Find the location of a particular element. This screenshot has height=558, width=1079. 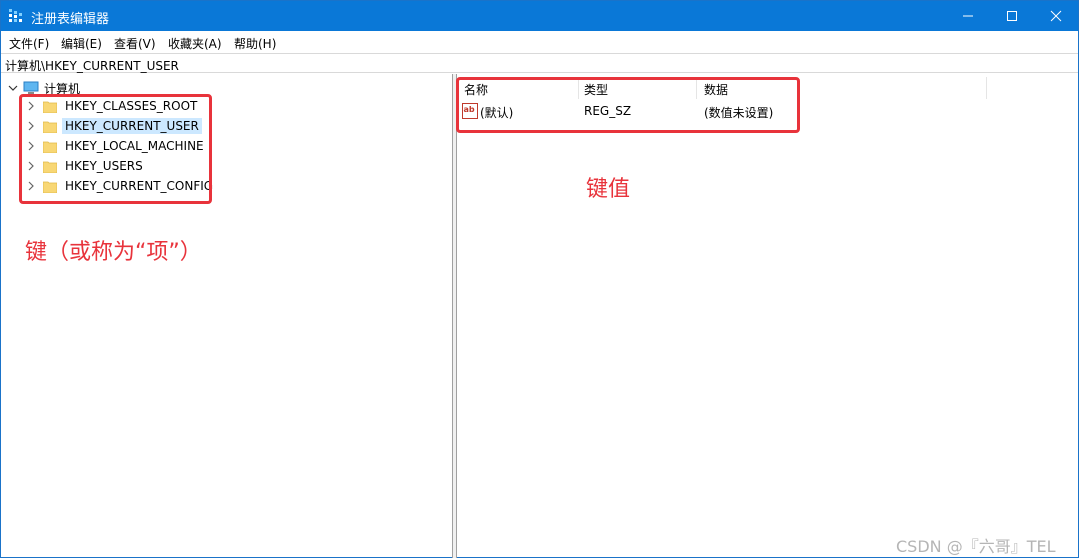

chevron-down-icon is located at coordinates (13, 88).